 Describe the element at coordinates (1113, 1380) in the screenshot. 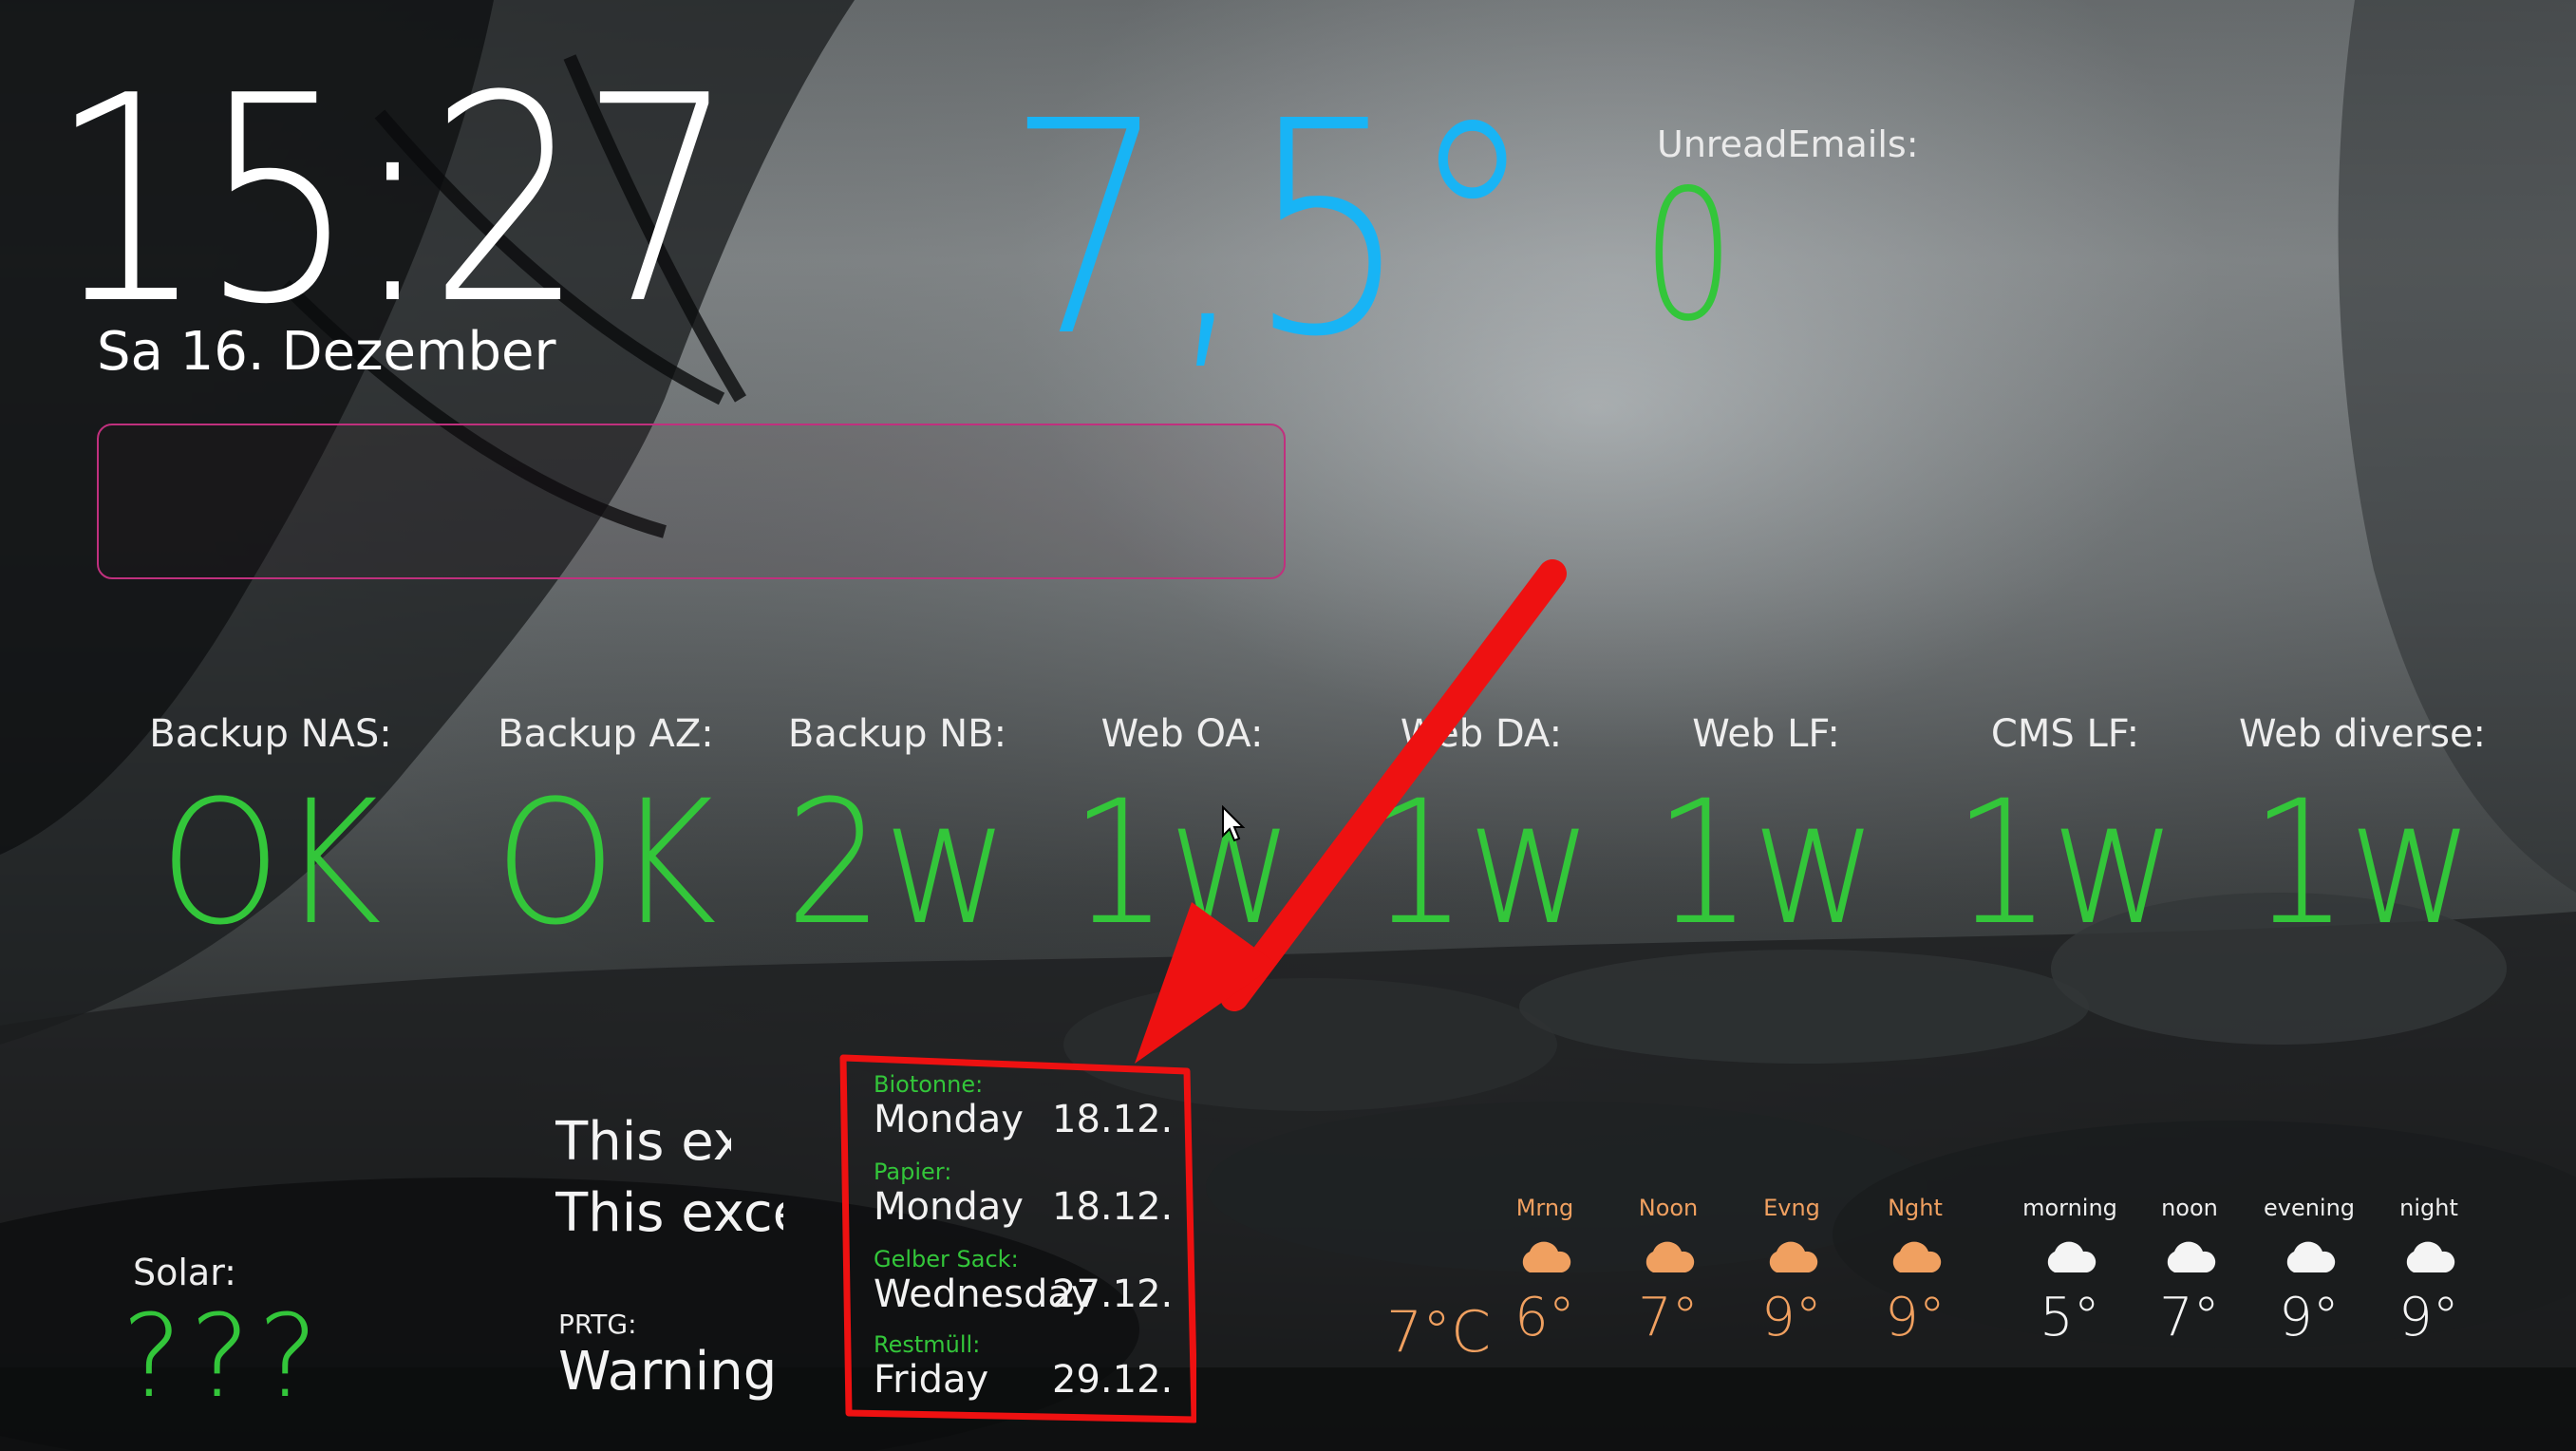

I see `trash-date: 29.12.` at that location.